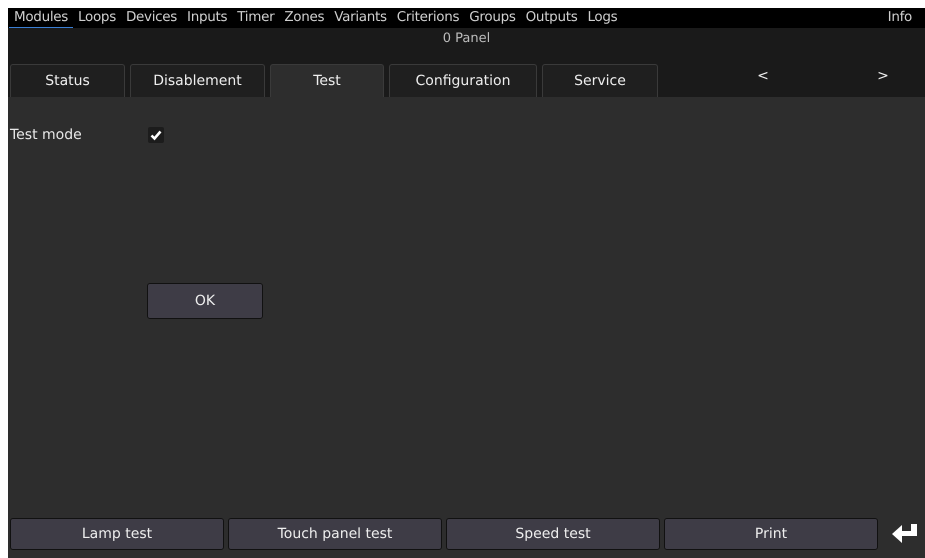 The image size is (925, 558). Describe the element at coordinates (151, 18) in the screenshot. I see `menu-item: Devices` at that location.